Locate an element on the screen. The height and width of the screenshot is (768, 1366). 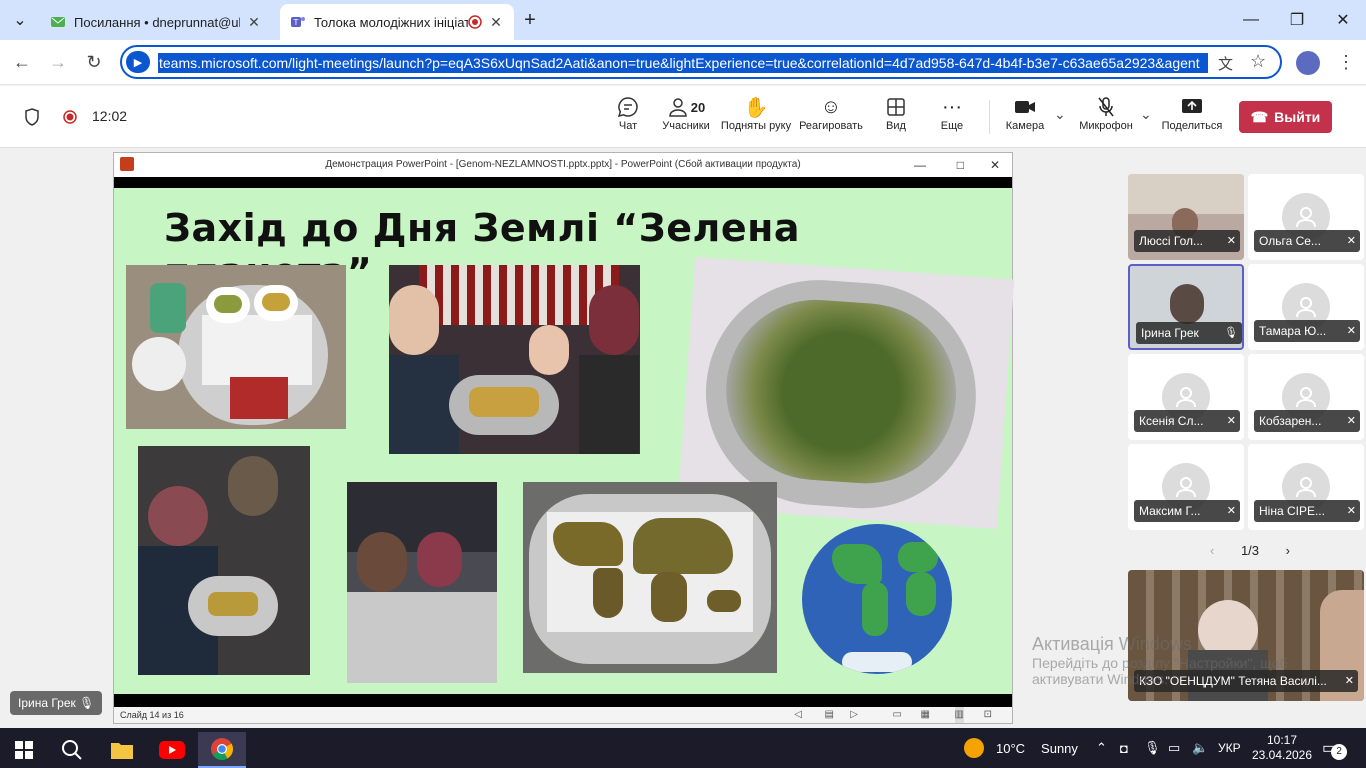
webcam-icon: ◘ is located at coordinates (1124, 748).